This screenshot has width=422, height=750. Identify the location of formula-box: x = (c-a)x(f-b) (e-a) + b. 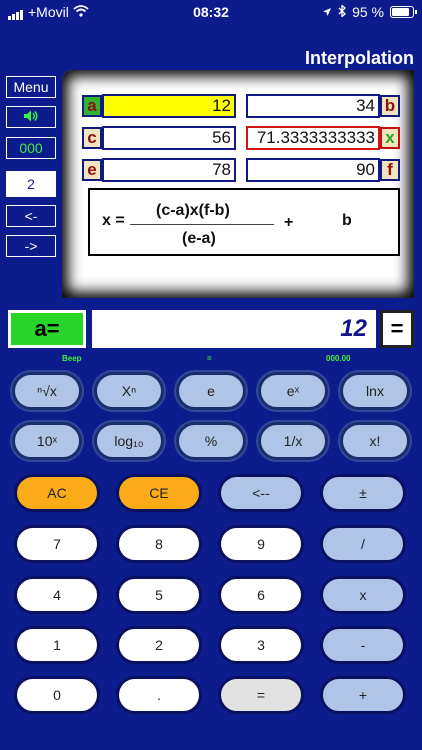
(244, 222).